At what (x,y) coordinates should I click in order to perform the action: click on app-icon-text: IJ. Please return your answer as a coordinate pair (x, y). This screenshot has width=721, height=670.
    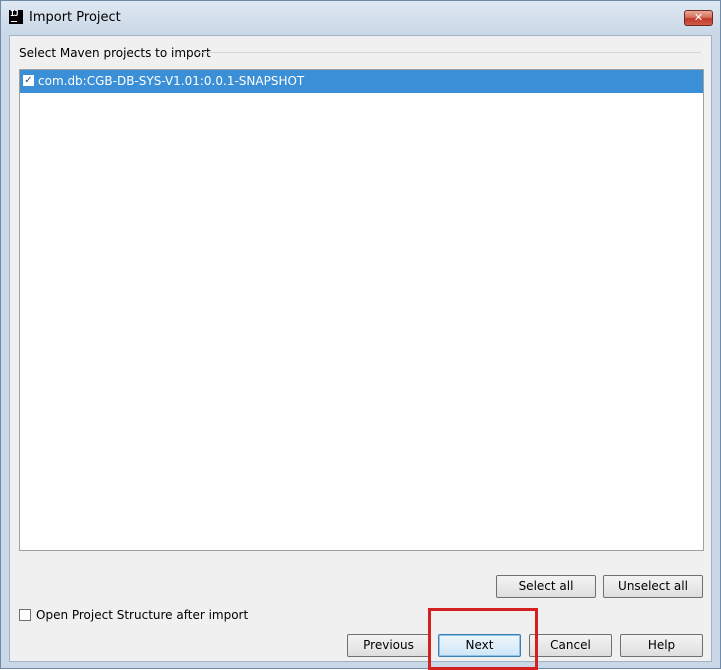
    Looking at the image, I should click on (14, 13).